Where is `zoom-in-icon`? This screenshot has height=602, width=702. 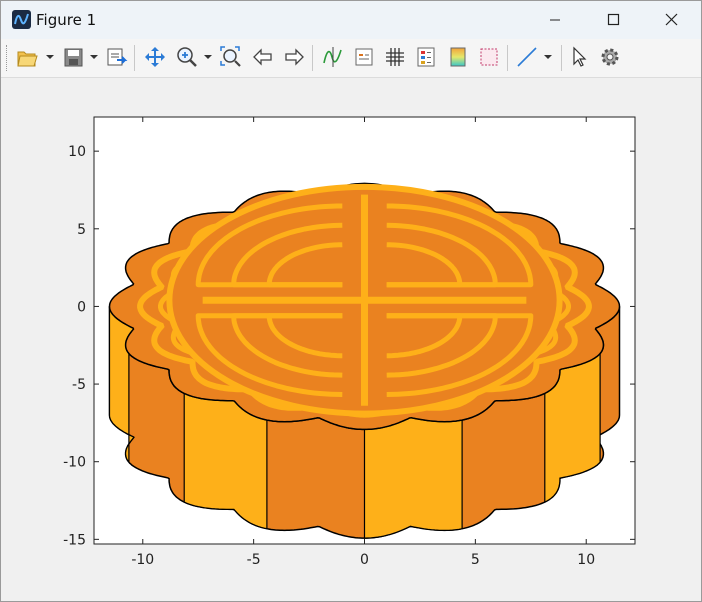 zoom-in-icon is located at coordinates (194, 57).